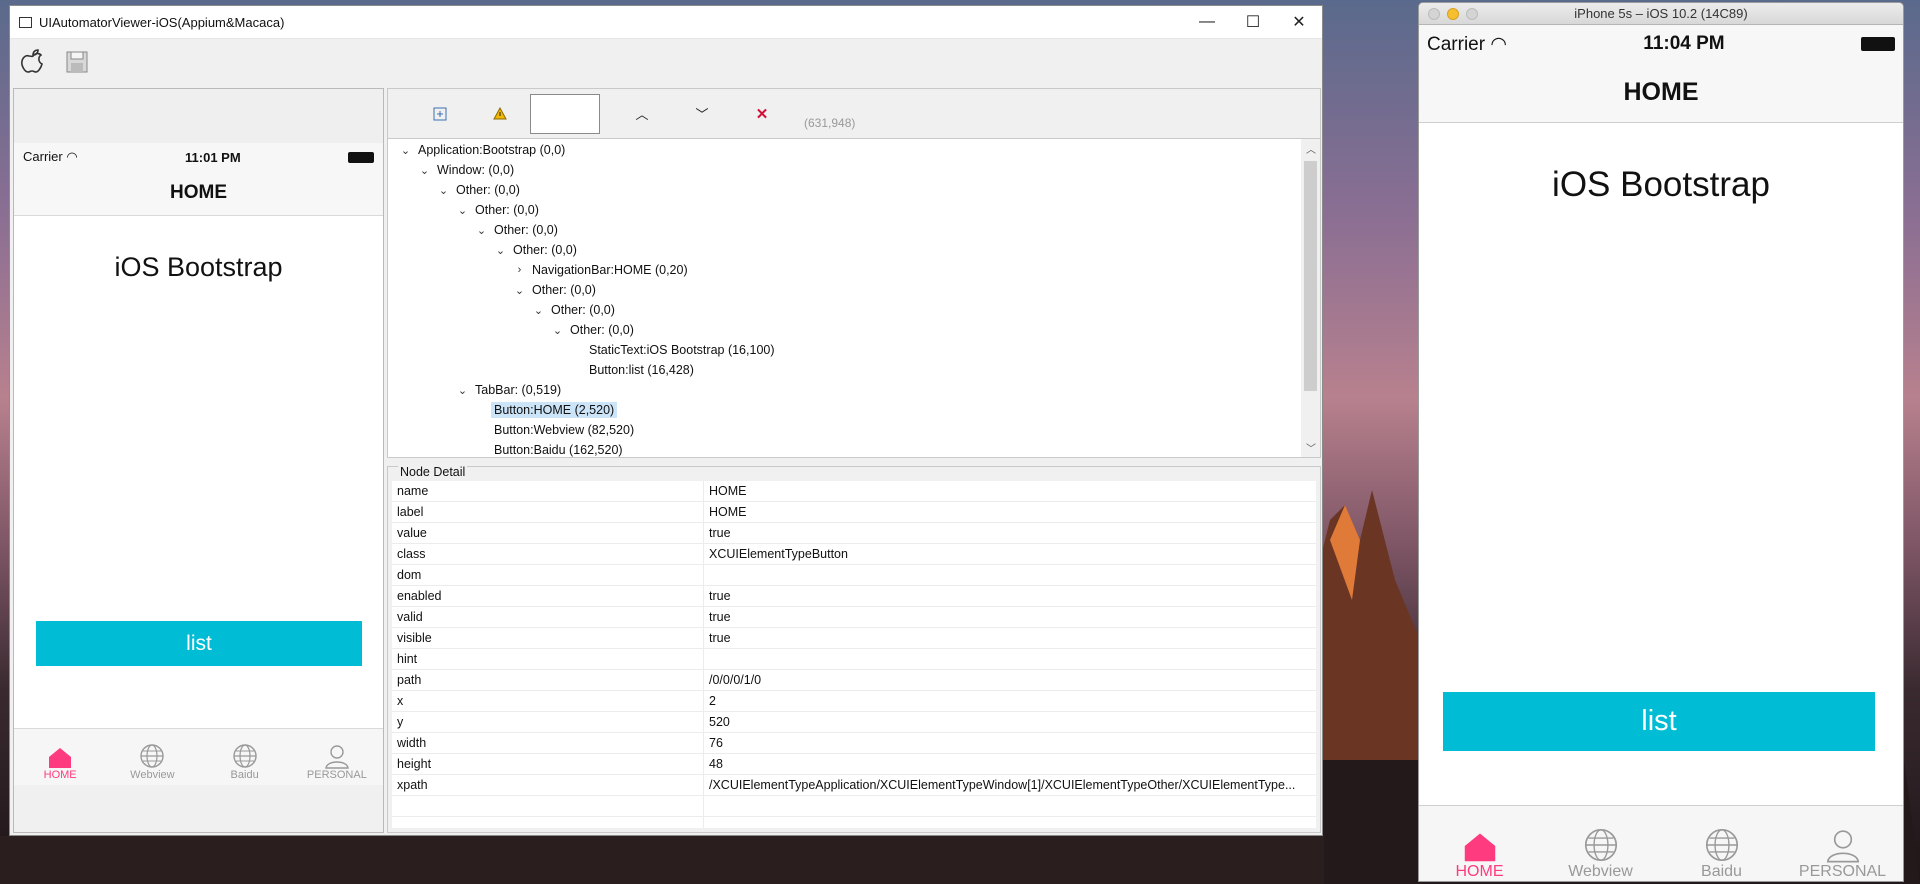  What do you see at coordinates (1661, 93) in the screenshot?
I see `sim-nav-title: HOME` at bounding box center [1661, 93].